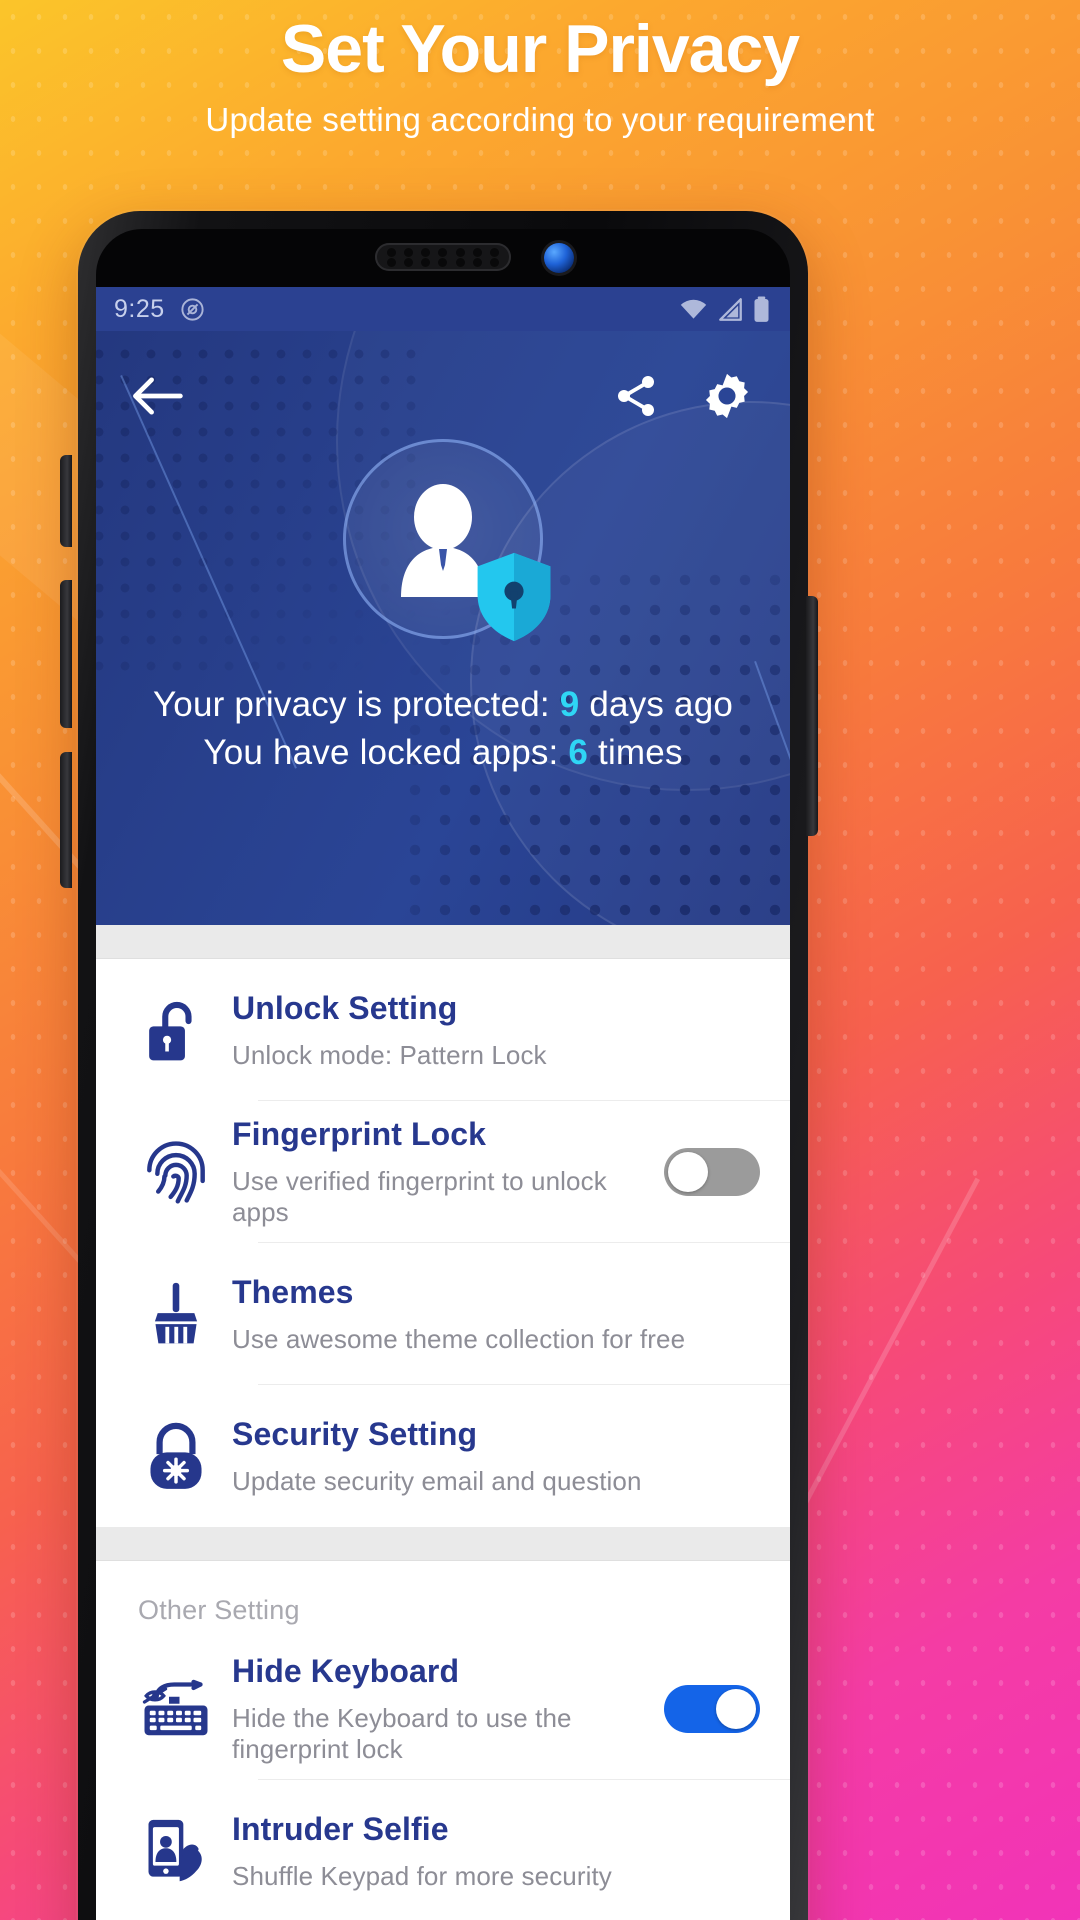  Describe the element at coordinates (355, 1433) in the screenshot. I see `list-item-title: Security Setting` at that location.